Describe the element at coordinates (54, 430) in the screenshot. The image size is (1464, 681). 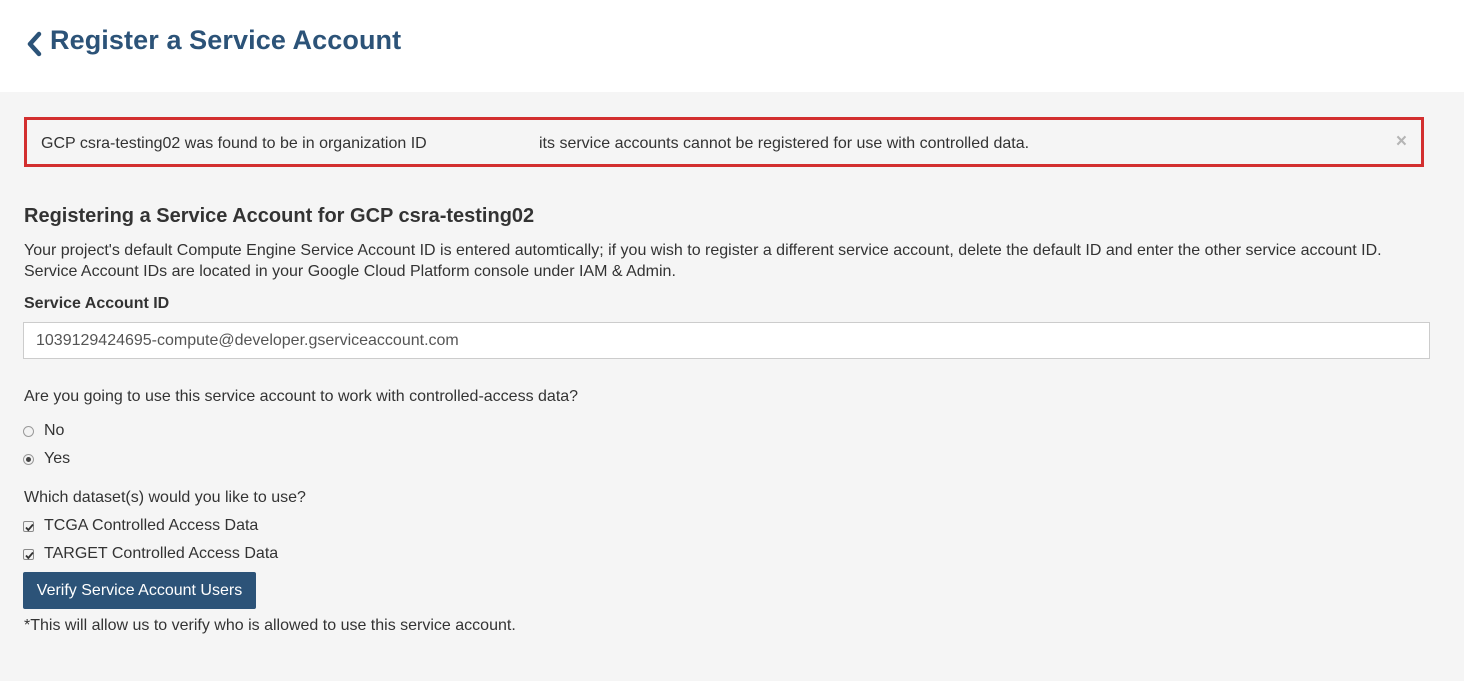
I see `radio-label-no: No` at that location.